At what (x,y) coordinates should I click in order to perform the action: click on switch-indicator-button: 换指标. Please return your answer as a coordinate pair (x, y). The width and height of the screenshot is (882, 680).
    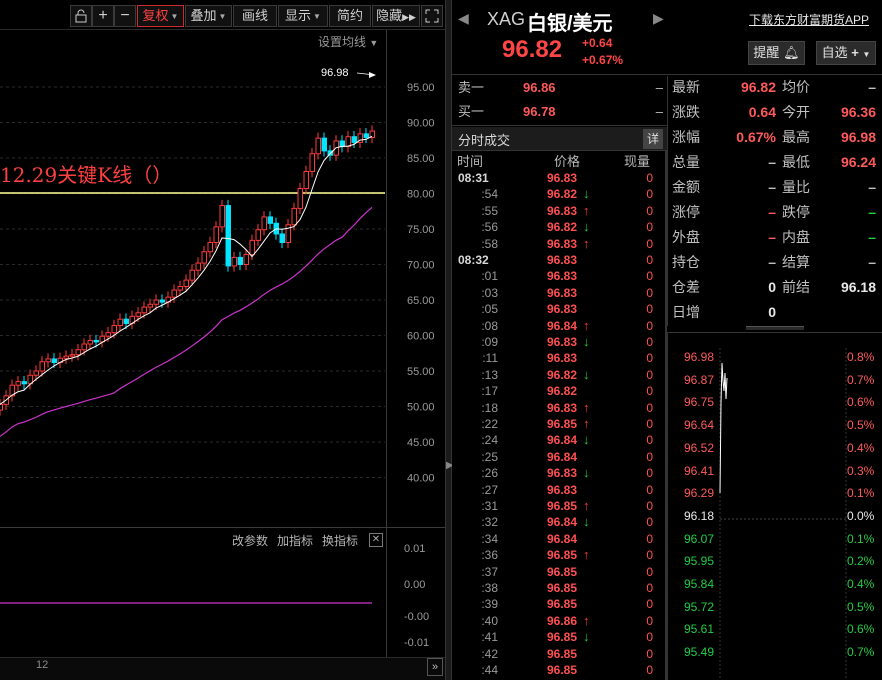
    Looking at the image, I should click on (340, 541).